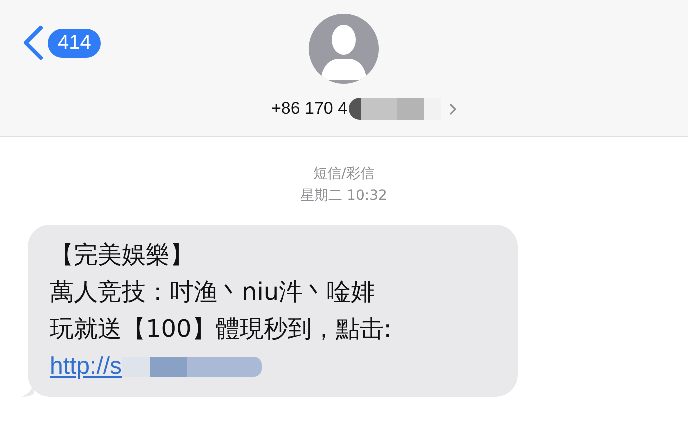 Image resolution: width=688 pixels, height=445 pixels. Describe the element at coordinates (213, 292) in the screenshot. I see `message-text: 萬人竞技：吋渔丶niu汼丶唫婔` at that location.